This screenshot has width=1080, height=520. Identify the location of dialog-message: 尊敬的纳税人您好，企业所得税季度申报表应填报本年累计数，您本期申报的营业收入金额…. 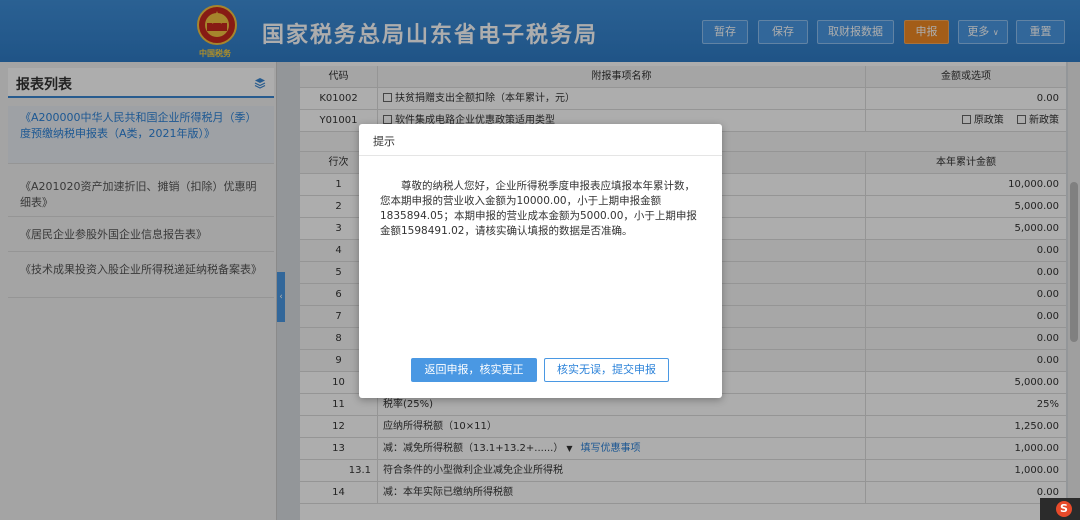
(538, 208).